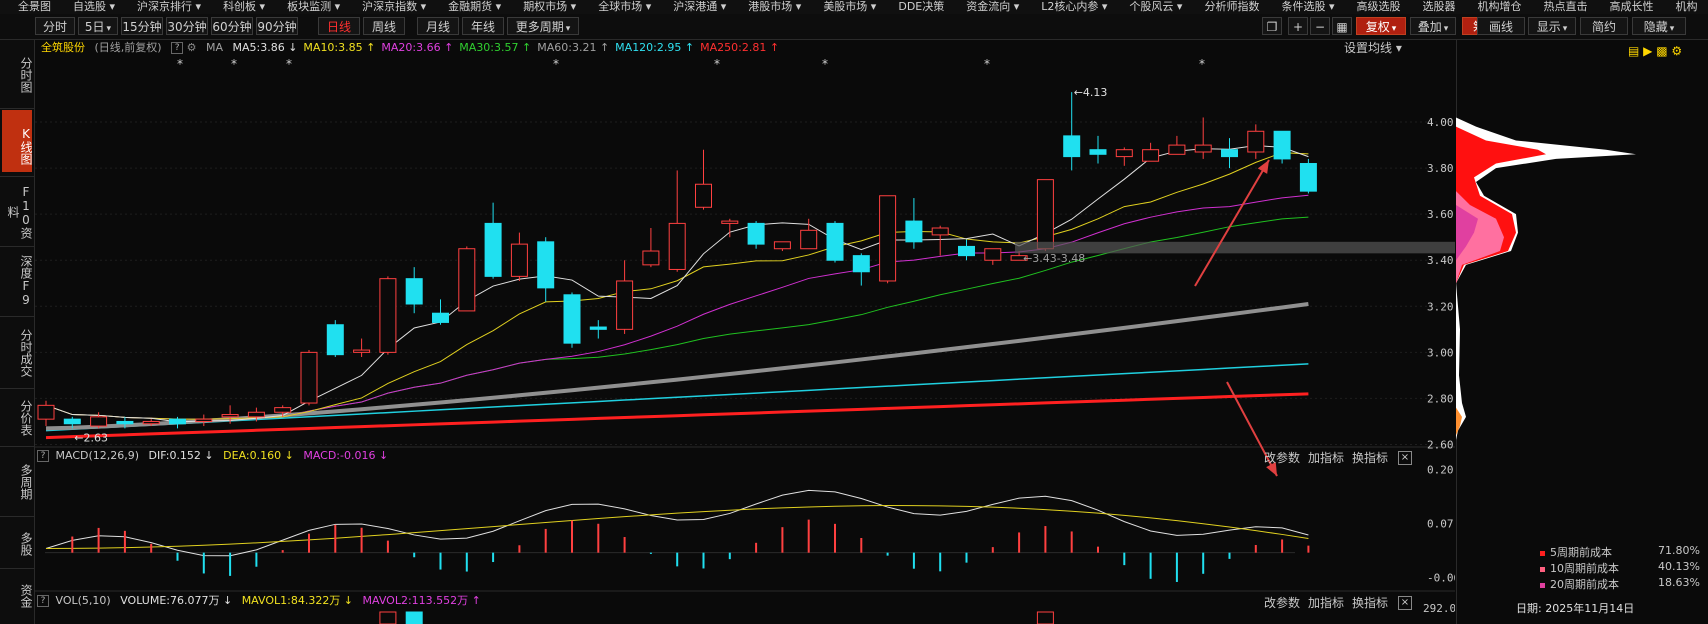 Image resolution: width=1708 pixels, height=624 pixels. I want to click on high-annotation: ←4.13, so click(1091, 92).